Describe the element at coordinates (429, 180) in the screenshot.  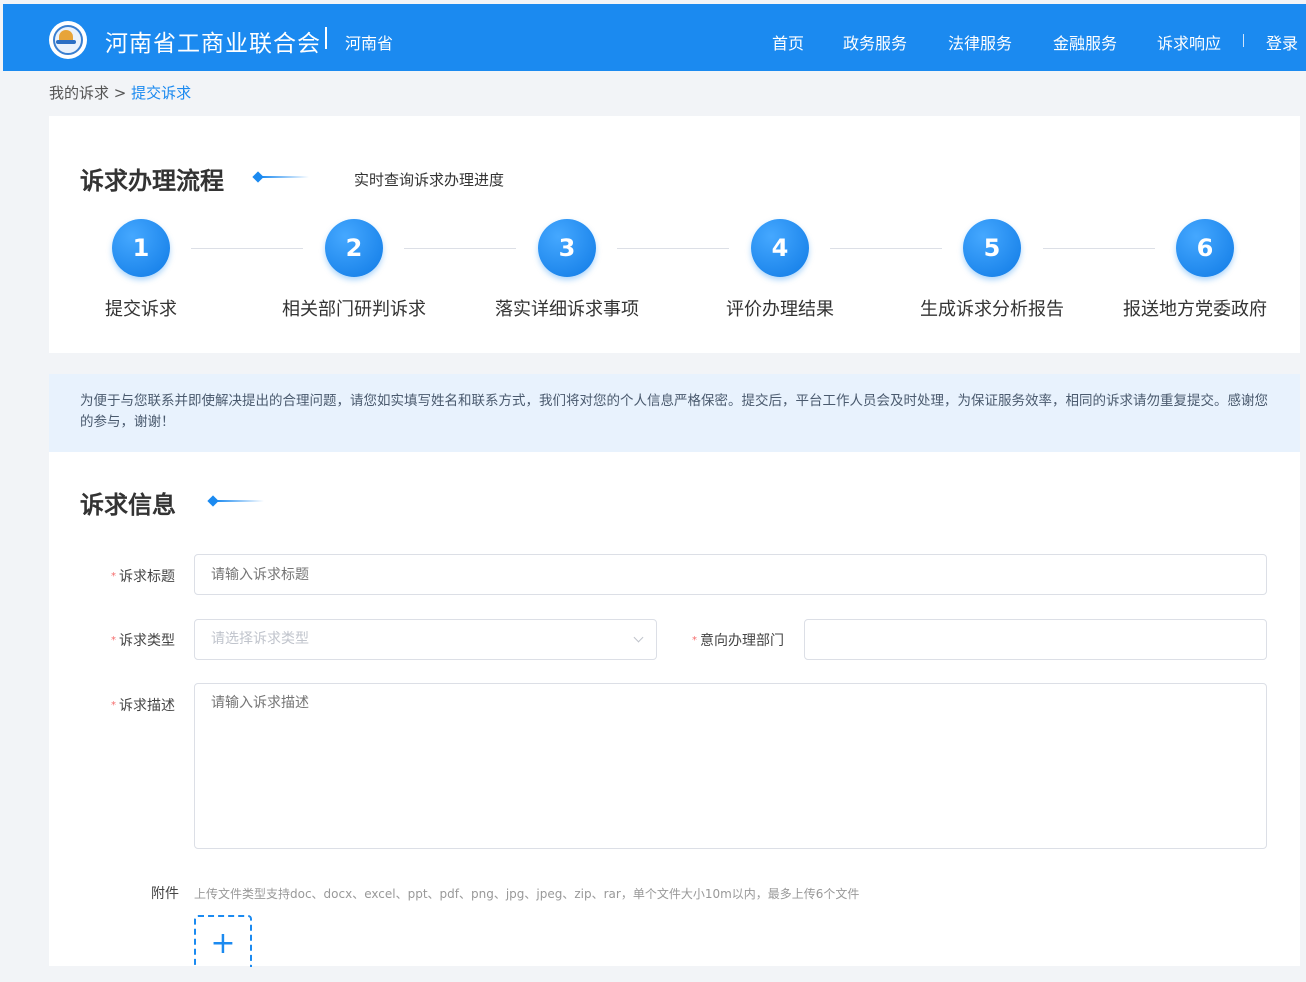
I see `process-subtitle: 实时查询诉求办理进度` at that location.